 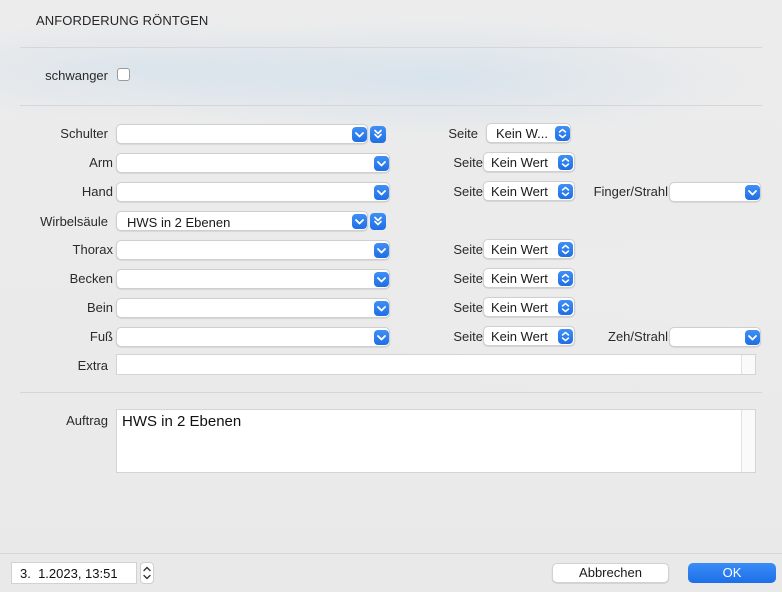 What do you see at coordinates (436, 441) in the screenshot?
I see `auftrag-textarea: HWS in 2 Ebenen` at bounding box center [436, 441].